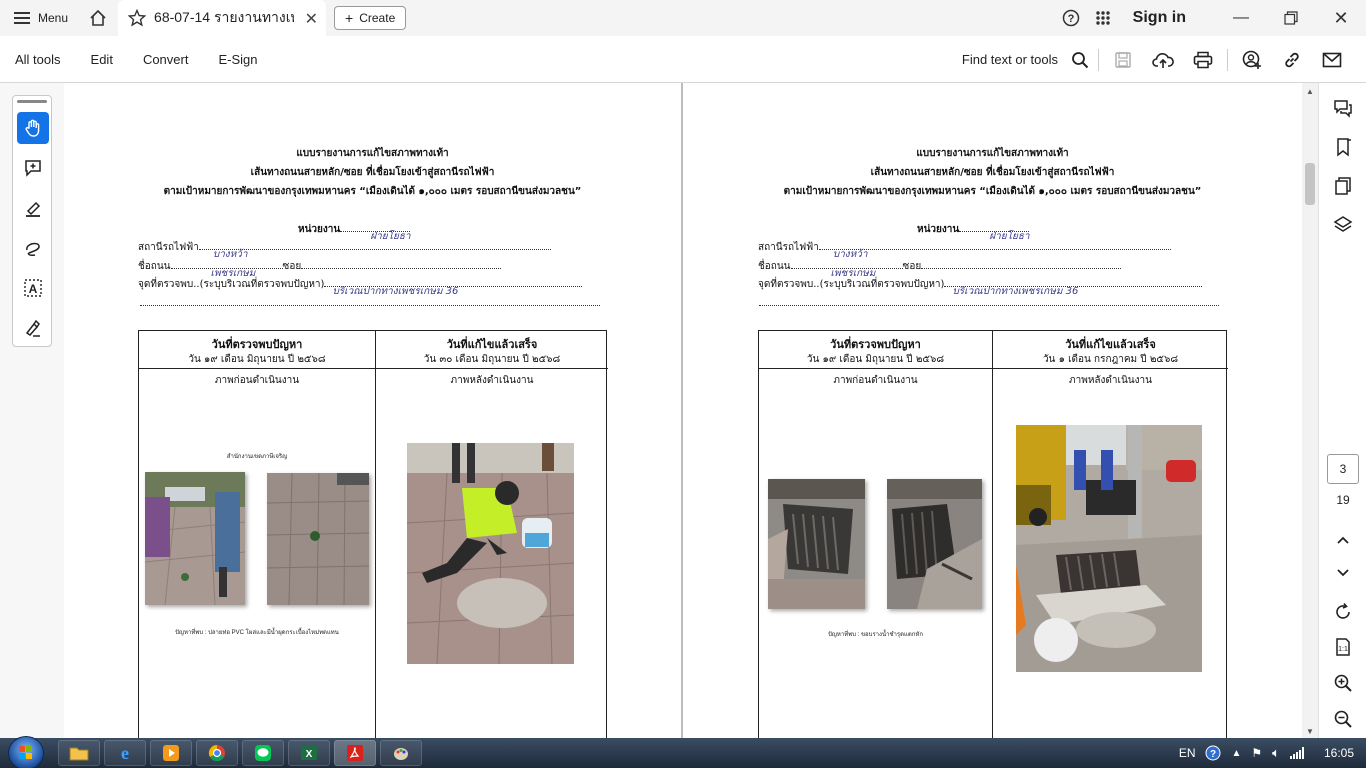 The height and width of the screenshot is (768, 1366). I want to click on save-button, so click(1123, 59).